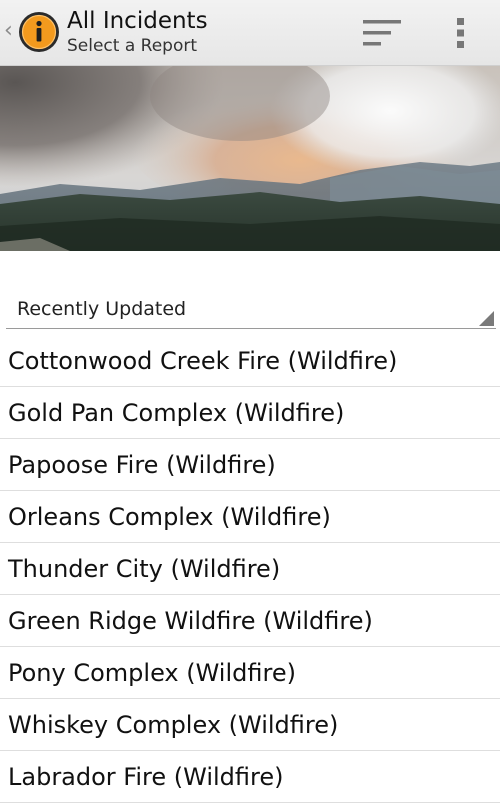  What do you see at coordinates (250, 517) in the screenshot?
I see `list-item: Orleans Complex (Wildfire)` at bounding box center [250, 517].